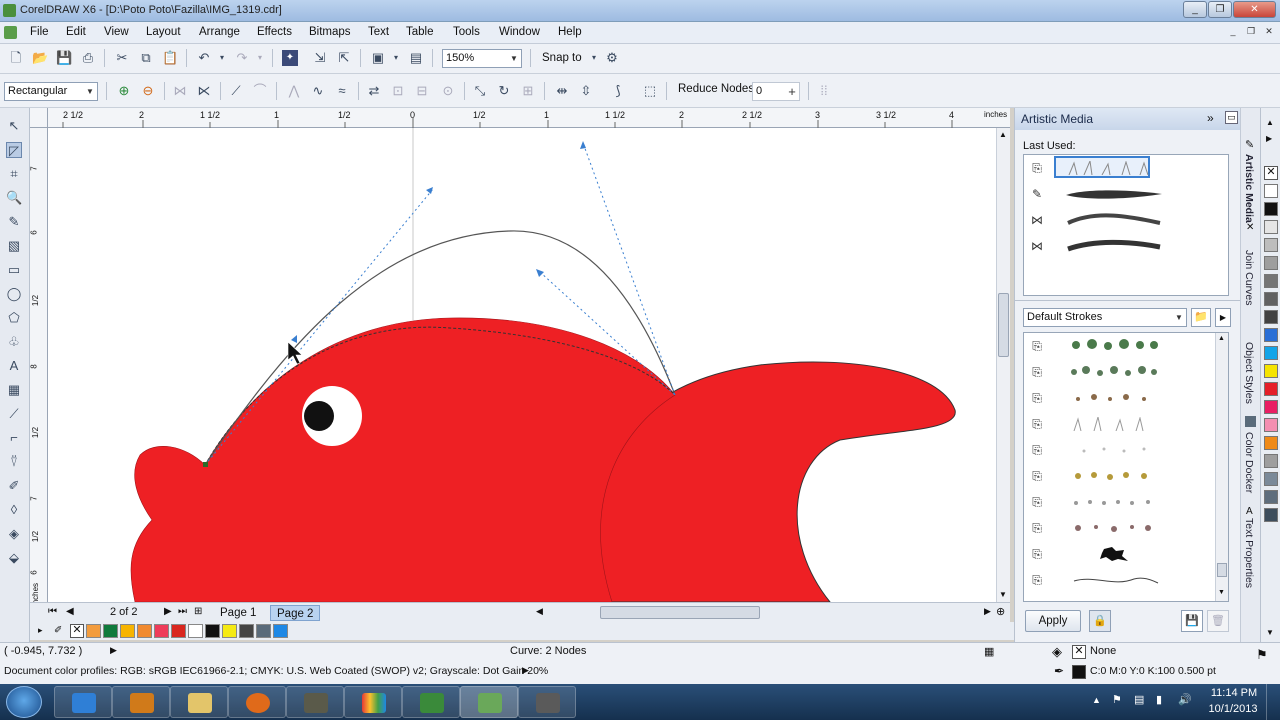  What do you see at coordinates (318, 91) in the screenshot?
I see `smooth-node-icon: ∿` at bounding box center [318, 91].